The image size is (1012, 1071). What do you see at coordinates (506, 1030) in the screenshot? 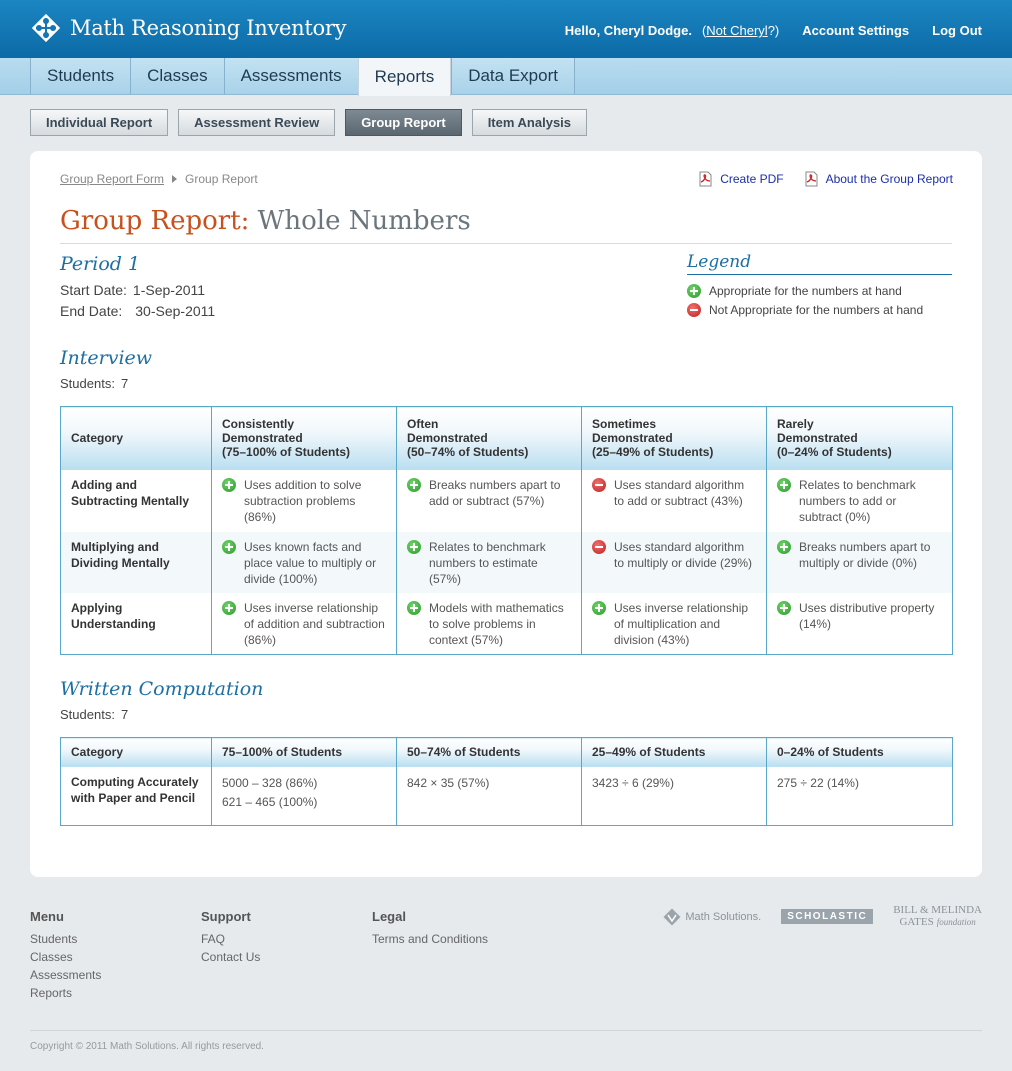
I see `footer-divider` at bounding box center [506, 1030].